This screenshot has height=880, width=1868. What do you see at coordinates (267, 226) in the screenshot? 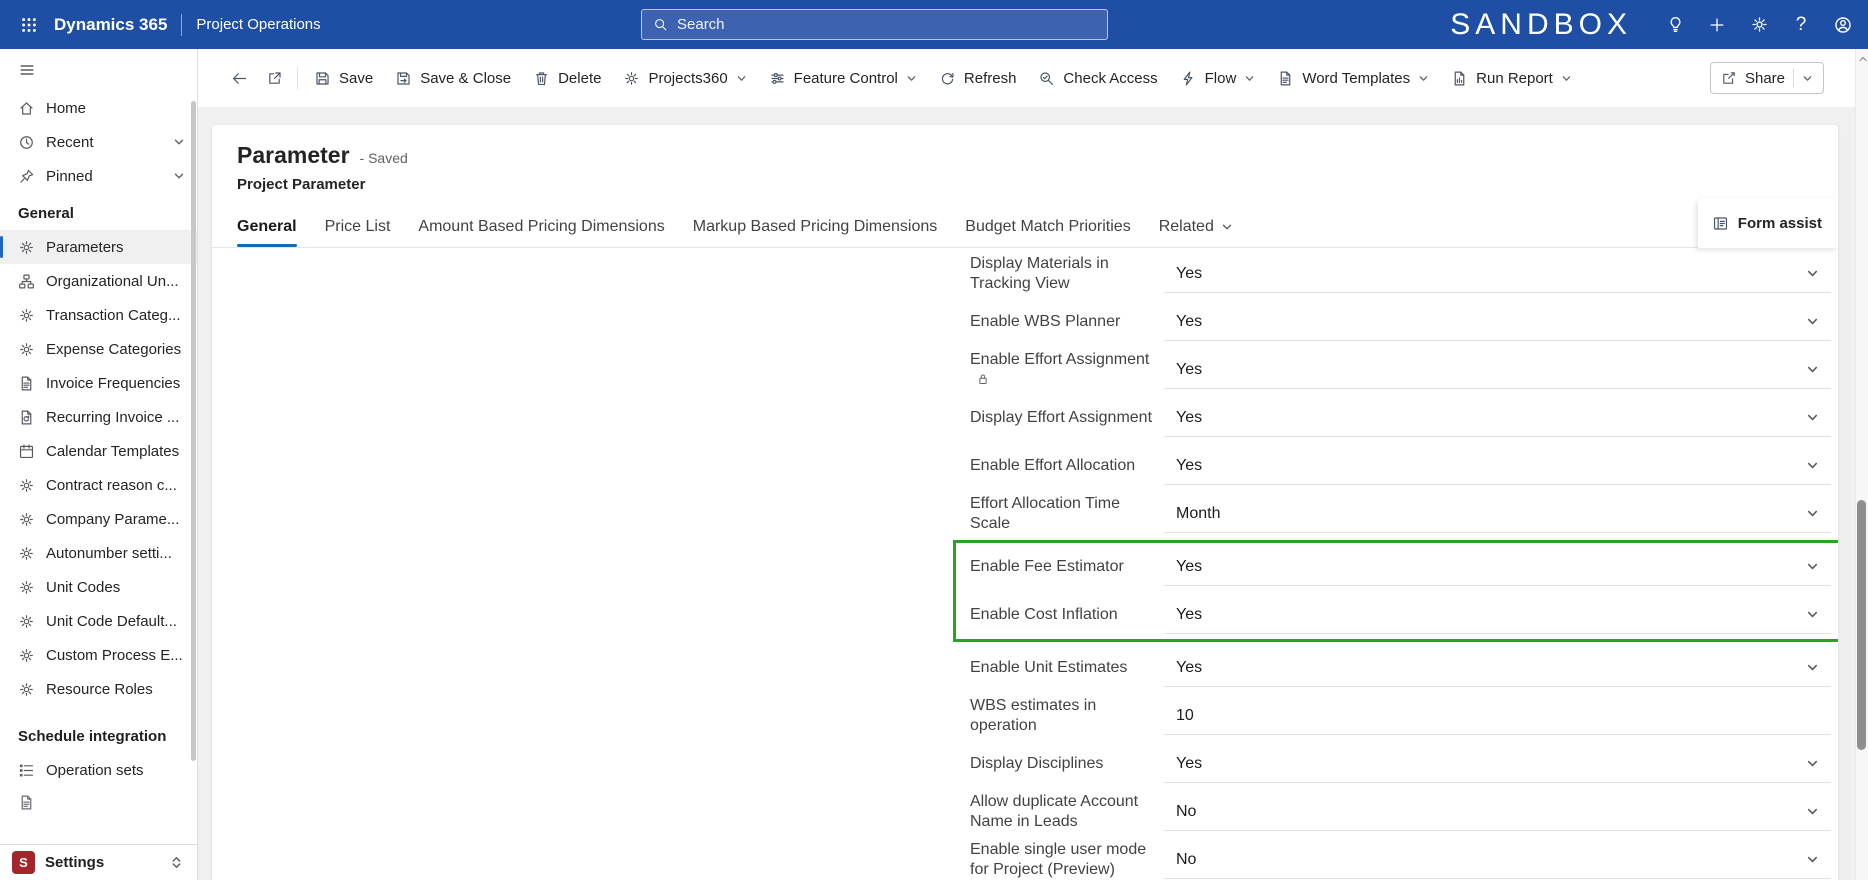
I see `tab-general: General` at bounding box center [267, 226].